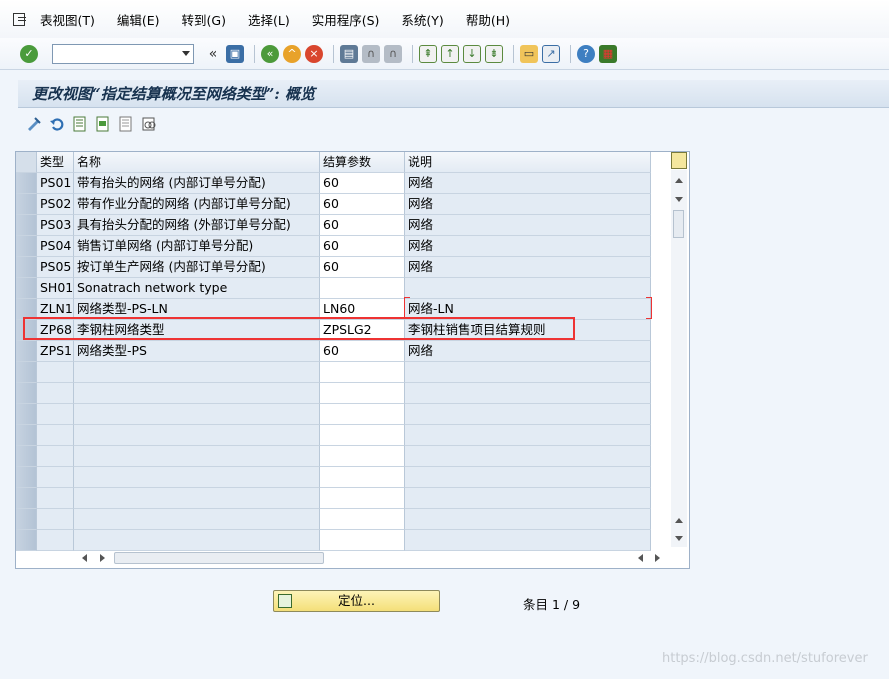 The width and height of the screenshot is (889, 679). I want to click on next-page-icon: ↓, so click(472, 53).